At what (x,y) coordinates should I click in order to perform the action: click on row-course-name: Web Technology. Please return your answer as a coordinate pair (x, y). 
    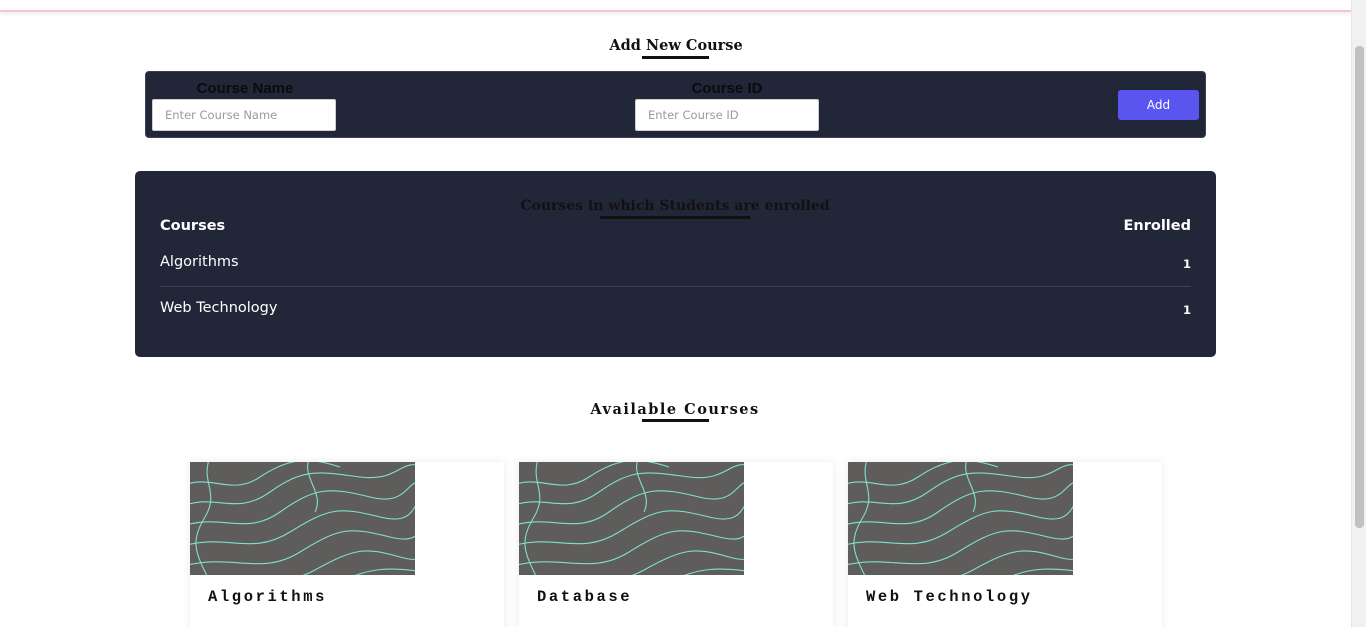
    Looking at the image, I should click on (219, 308).